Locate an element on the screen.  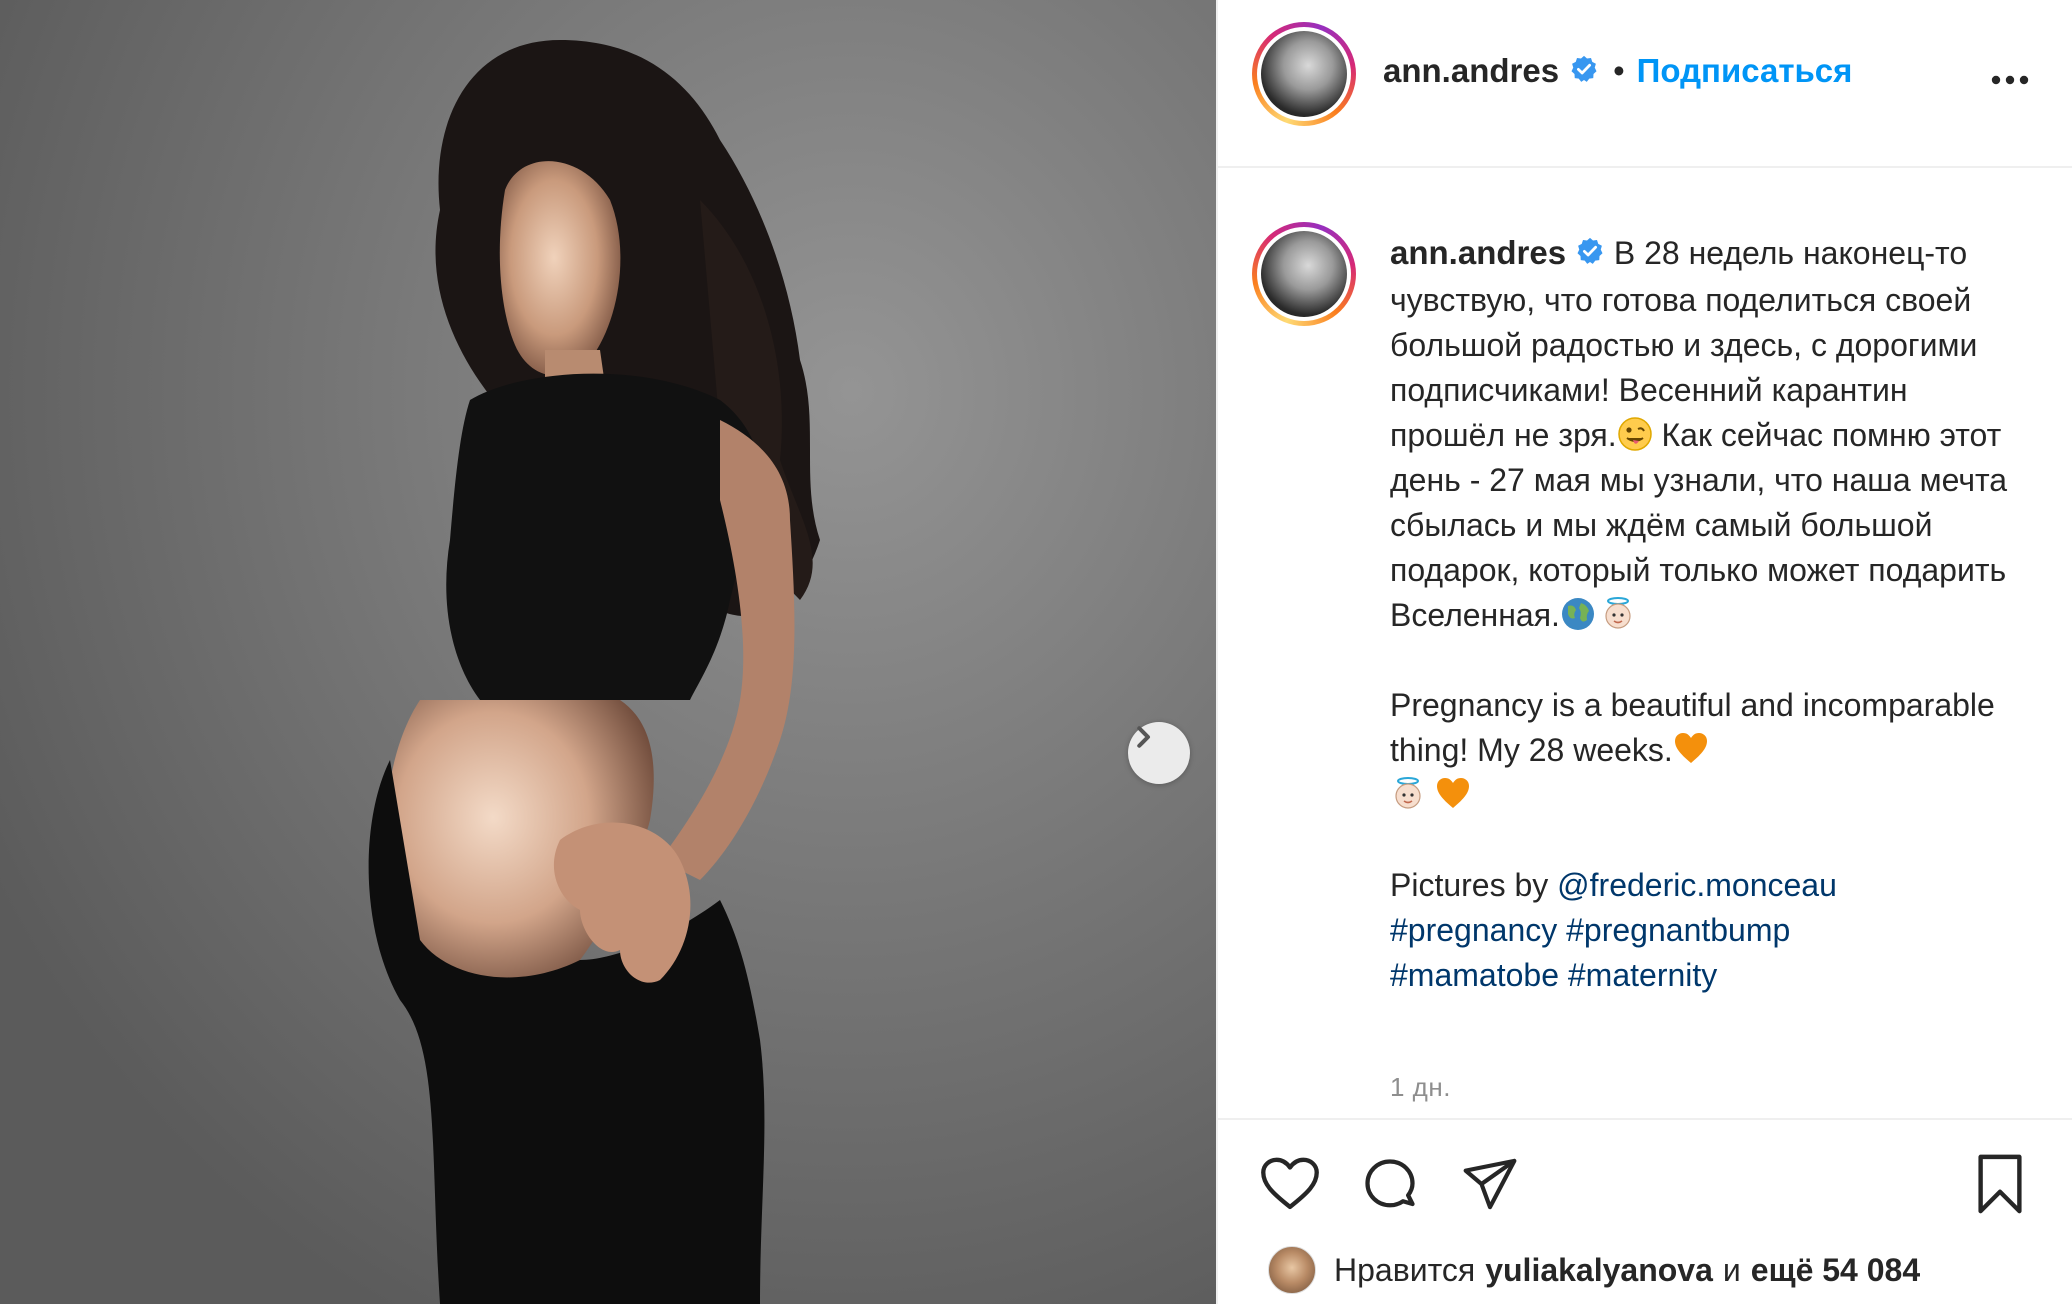
more-options-icon is located at coordinates (2010, 80).